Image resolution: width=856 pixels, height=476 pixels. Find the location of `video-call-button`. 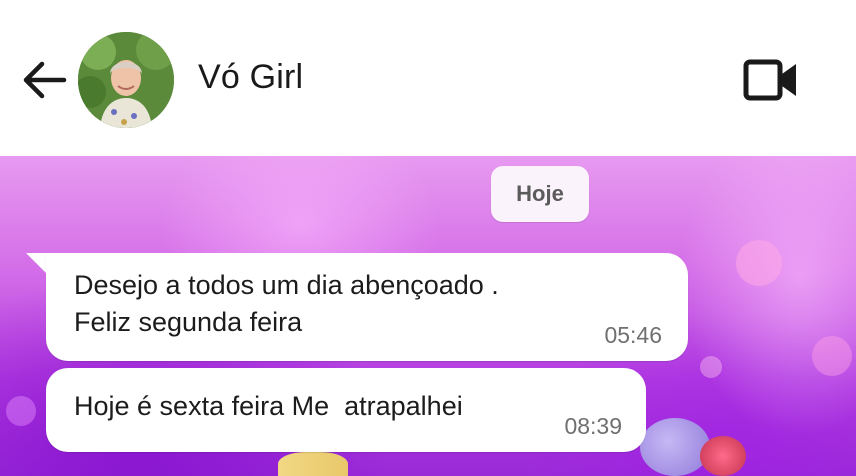

video-call-button is located at coordinates (771, 80).